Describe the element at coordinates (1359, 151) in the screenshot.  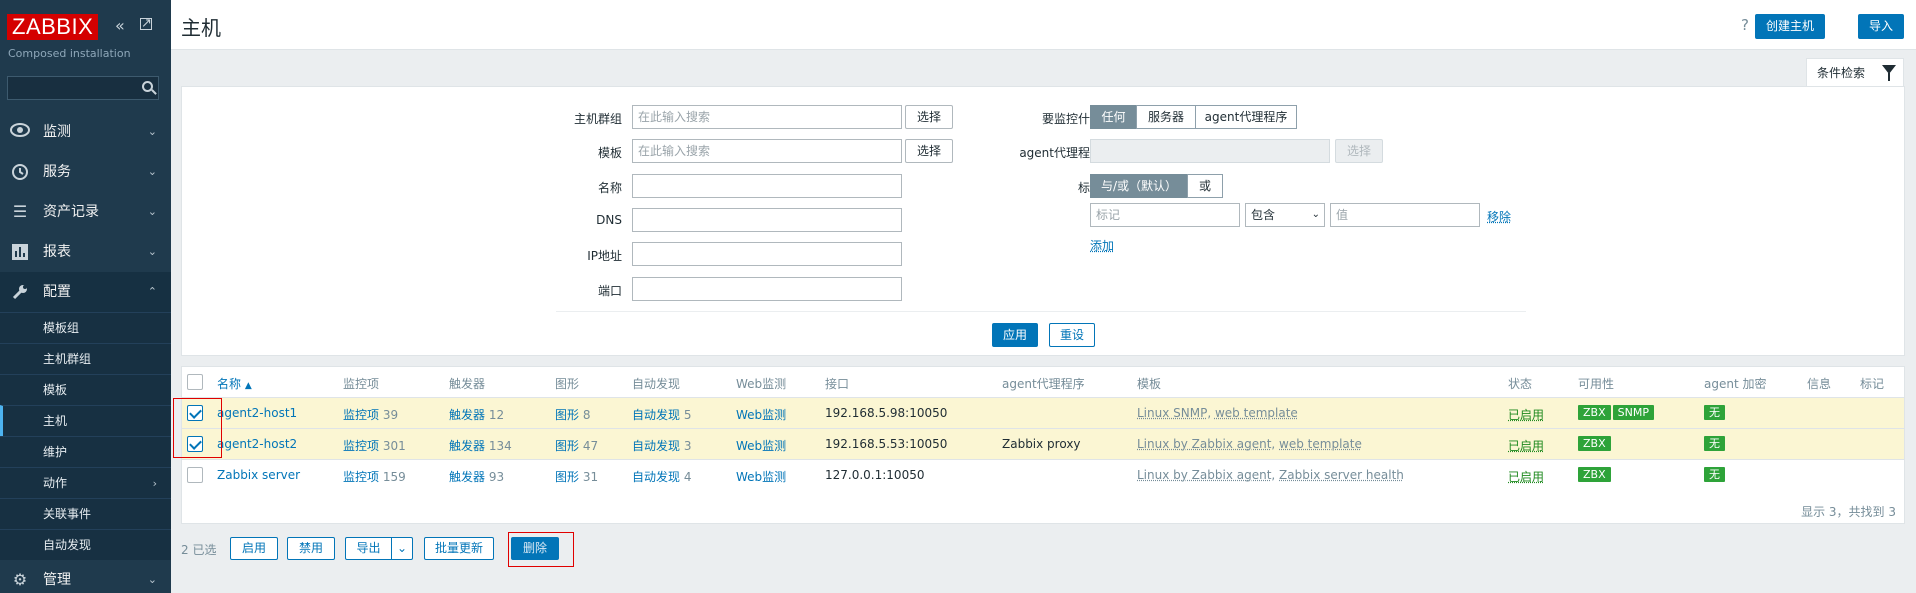
I see `proxy-select-button: 选择` at that location.